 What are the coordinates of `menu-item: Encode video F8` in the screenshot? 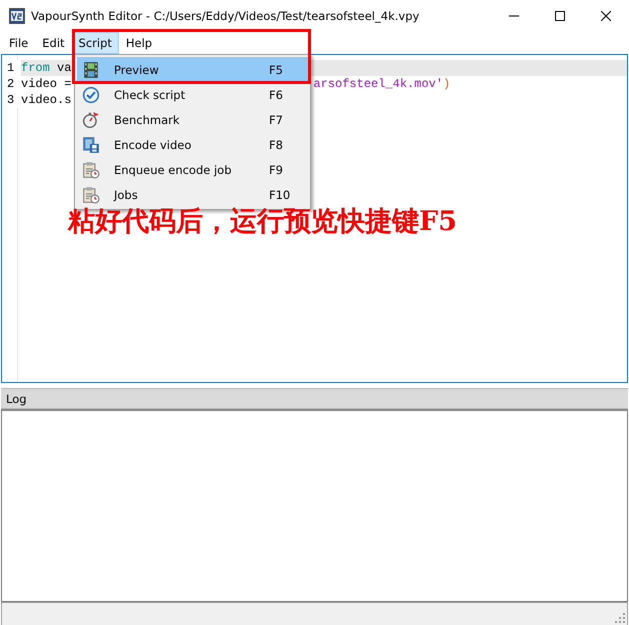 It's located at (192, 144).